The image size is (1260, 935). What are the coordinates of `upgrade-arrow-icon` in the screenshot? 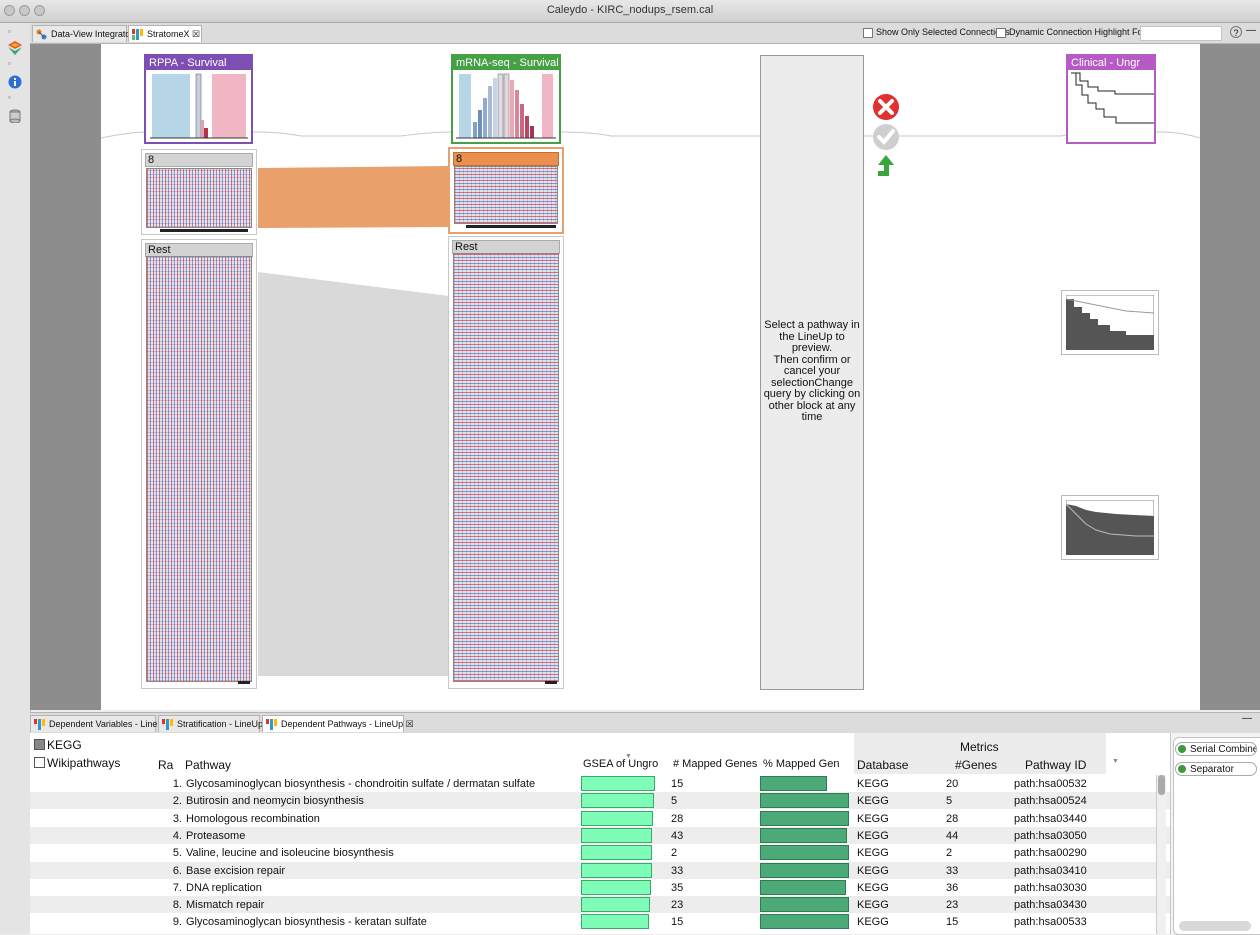 It's located at (886, 166).